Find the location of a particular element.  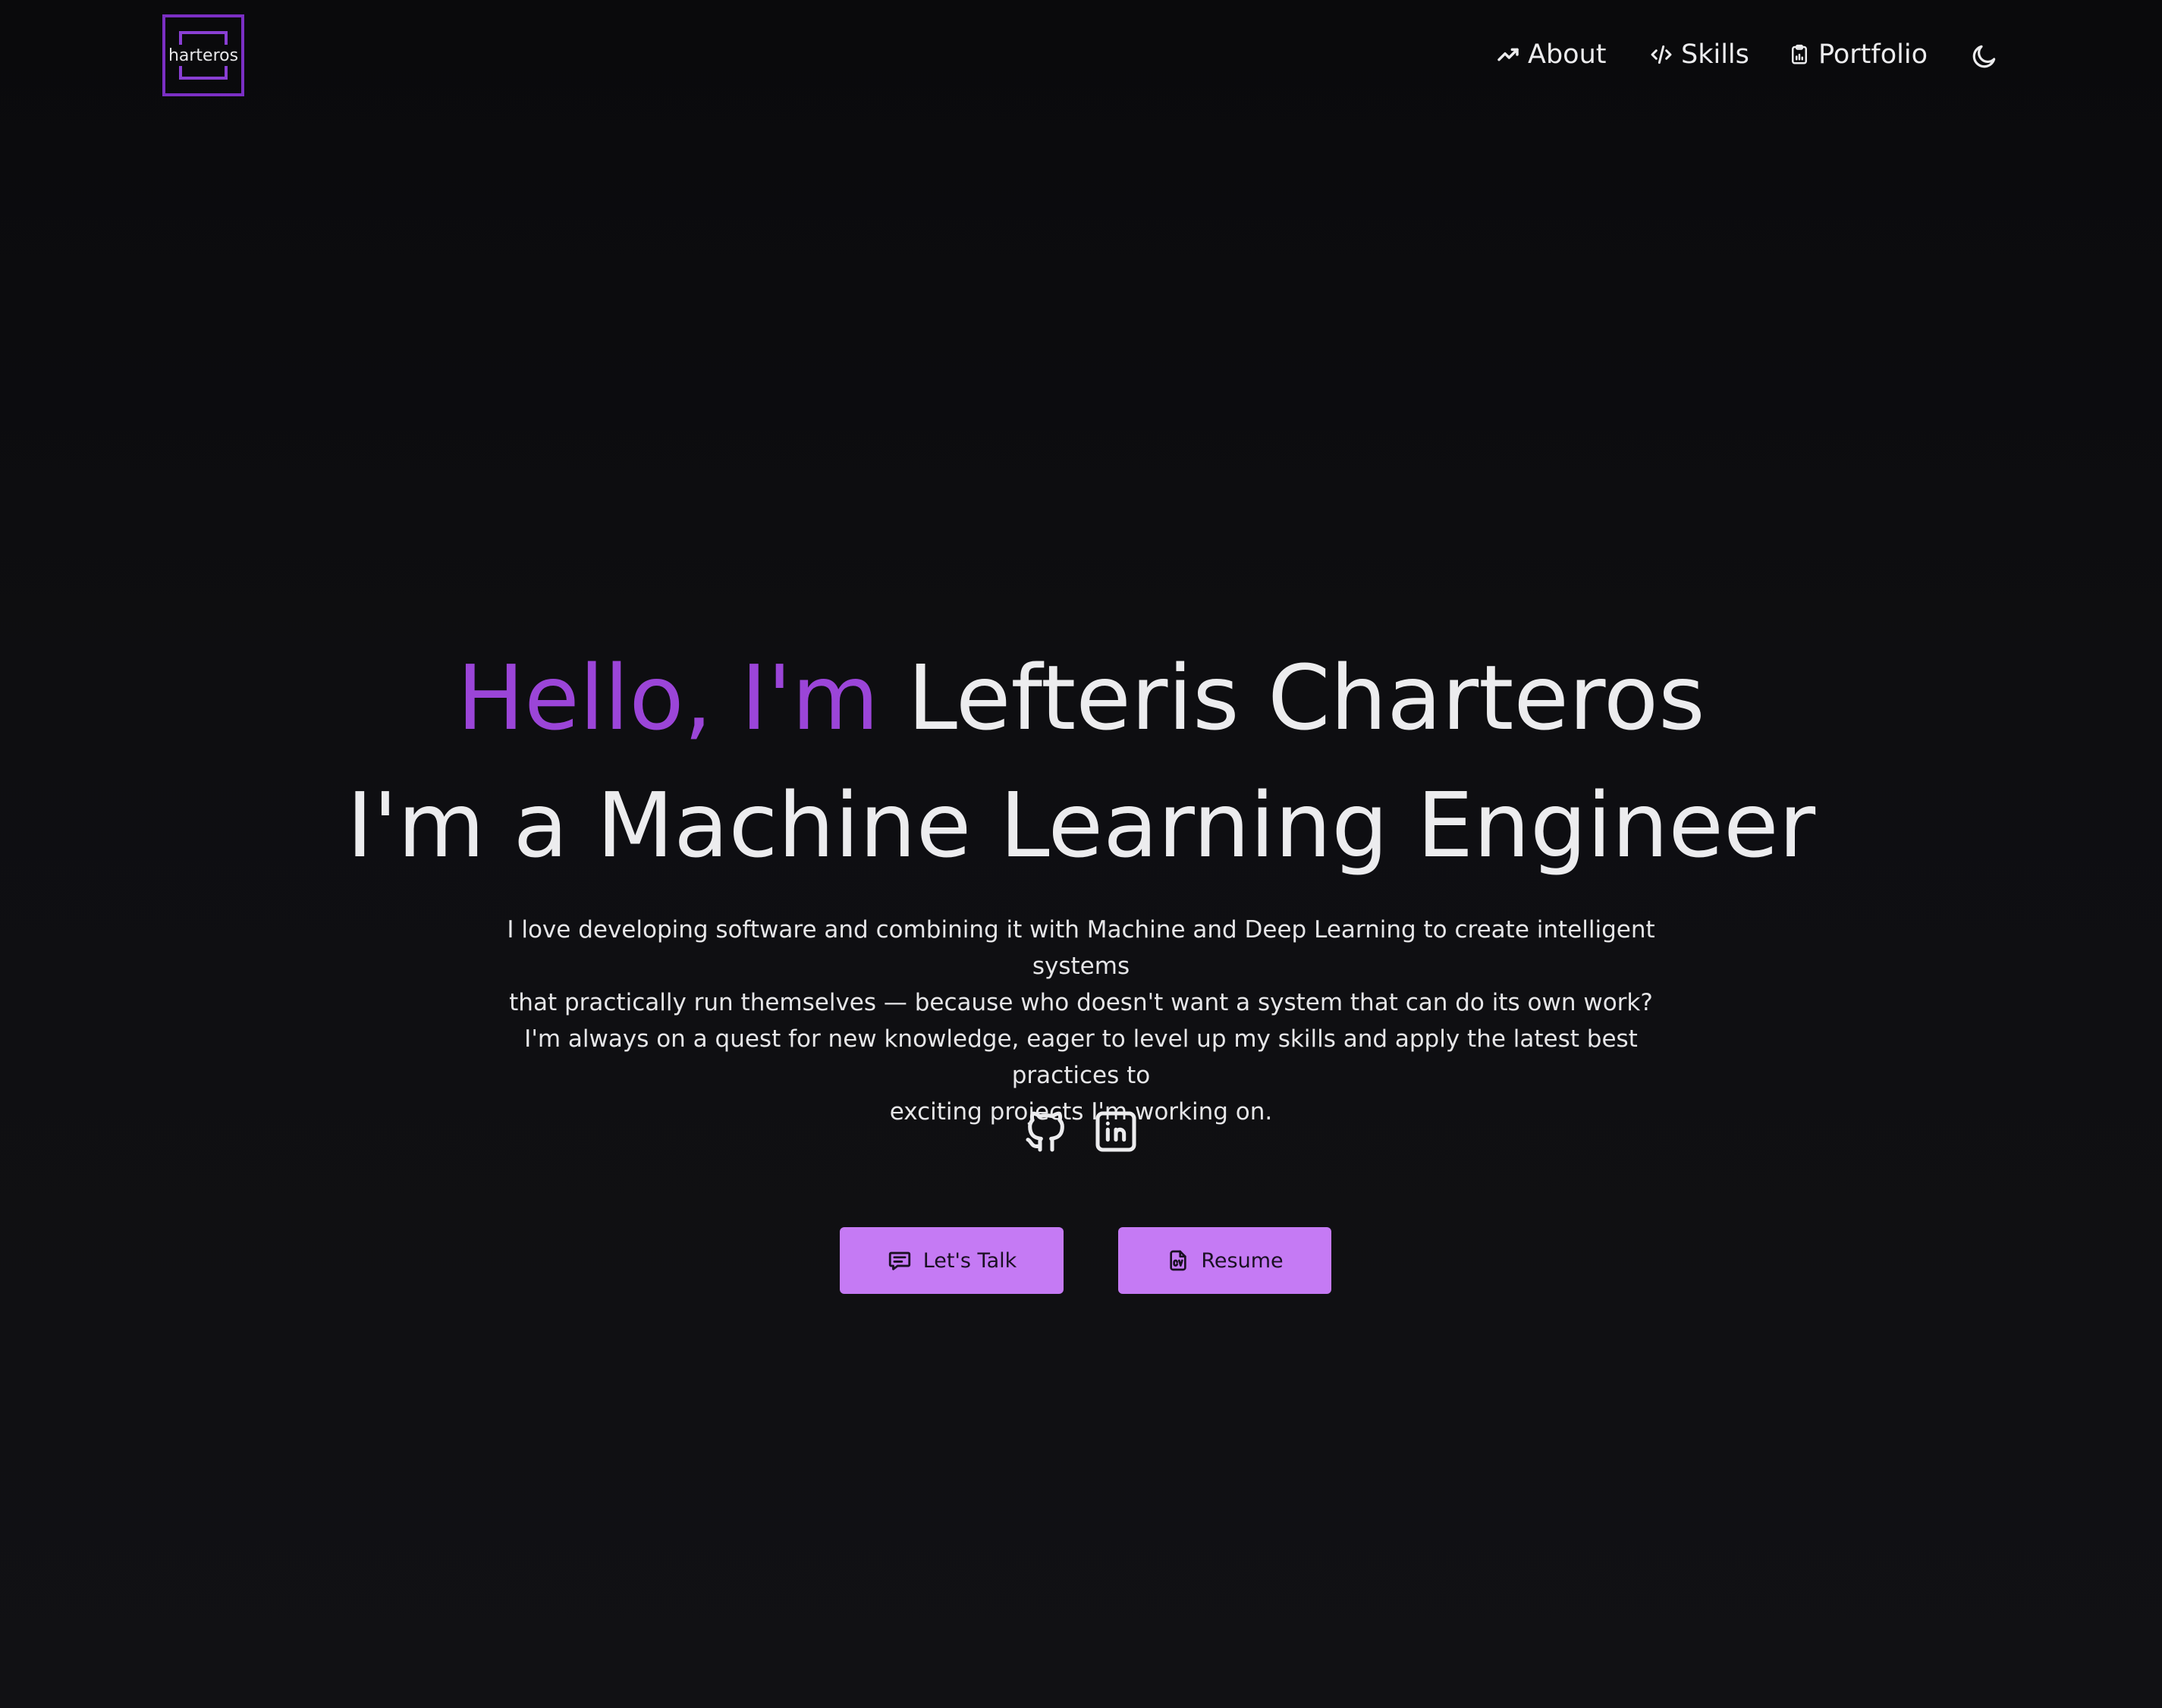

nav-skills-label: Skills is located at coordinates (1715, 54).